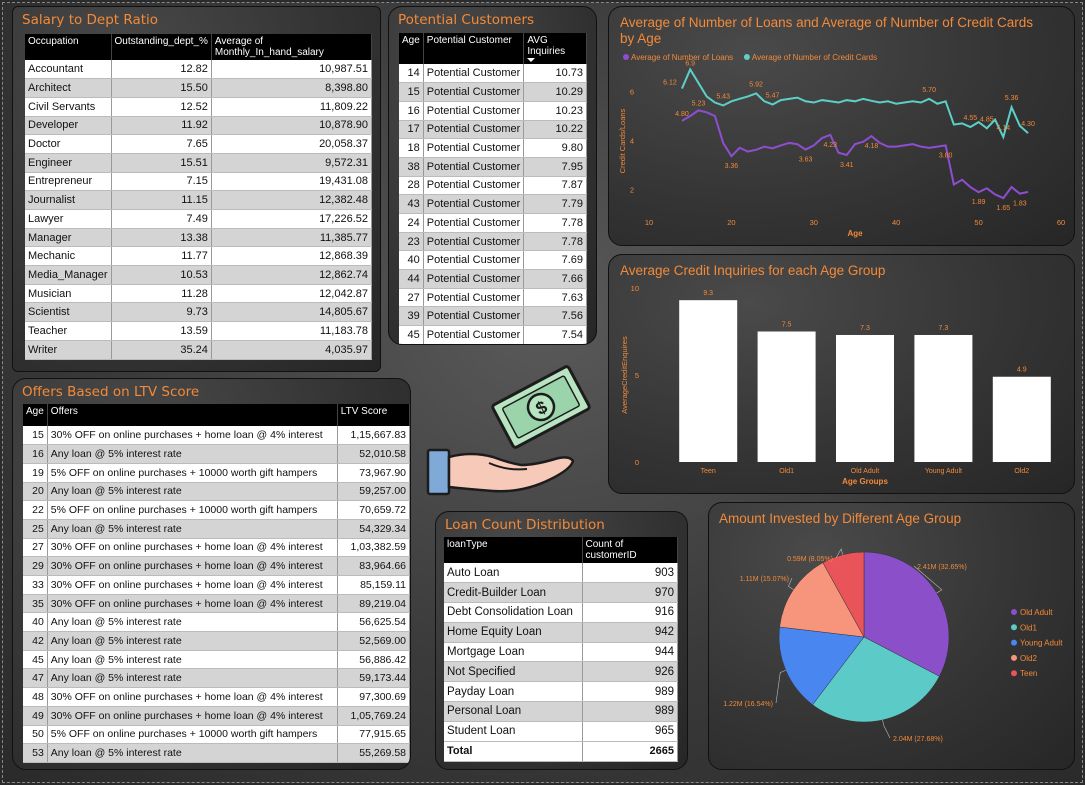  Describe the element at coordinates (216, 622) in the screenshot. I see `table-row: 40 Any loan @ 5% interest rate 56,625.54` at that location.